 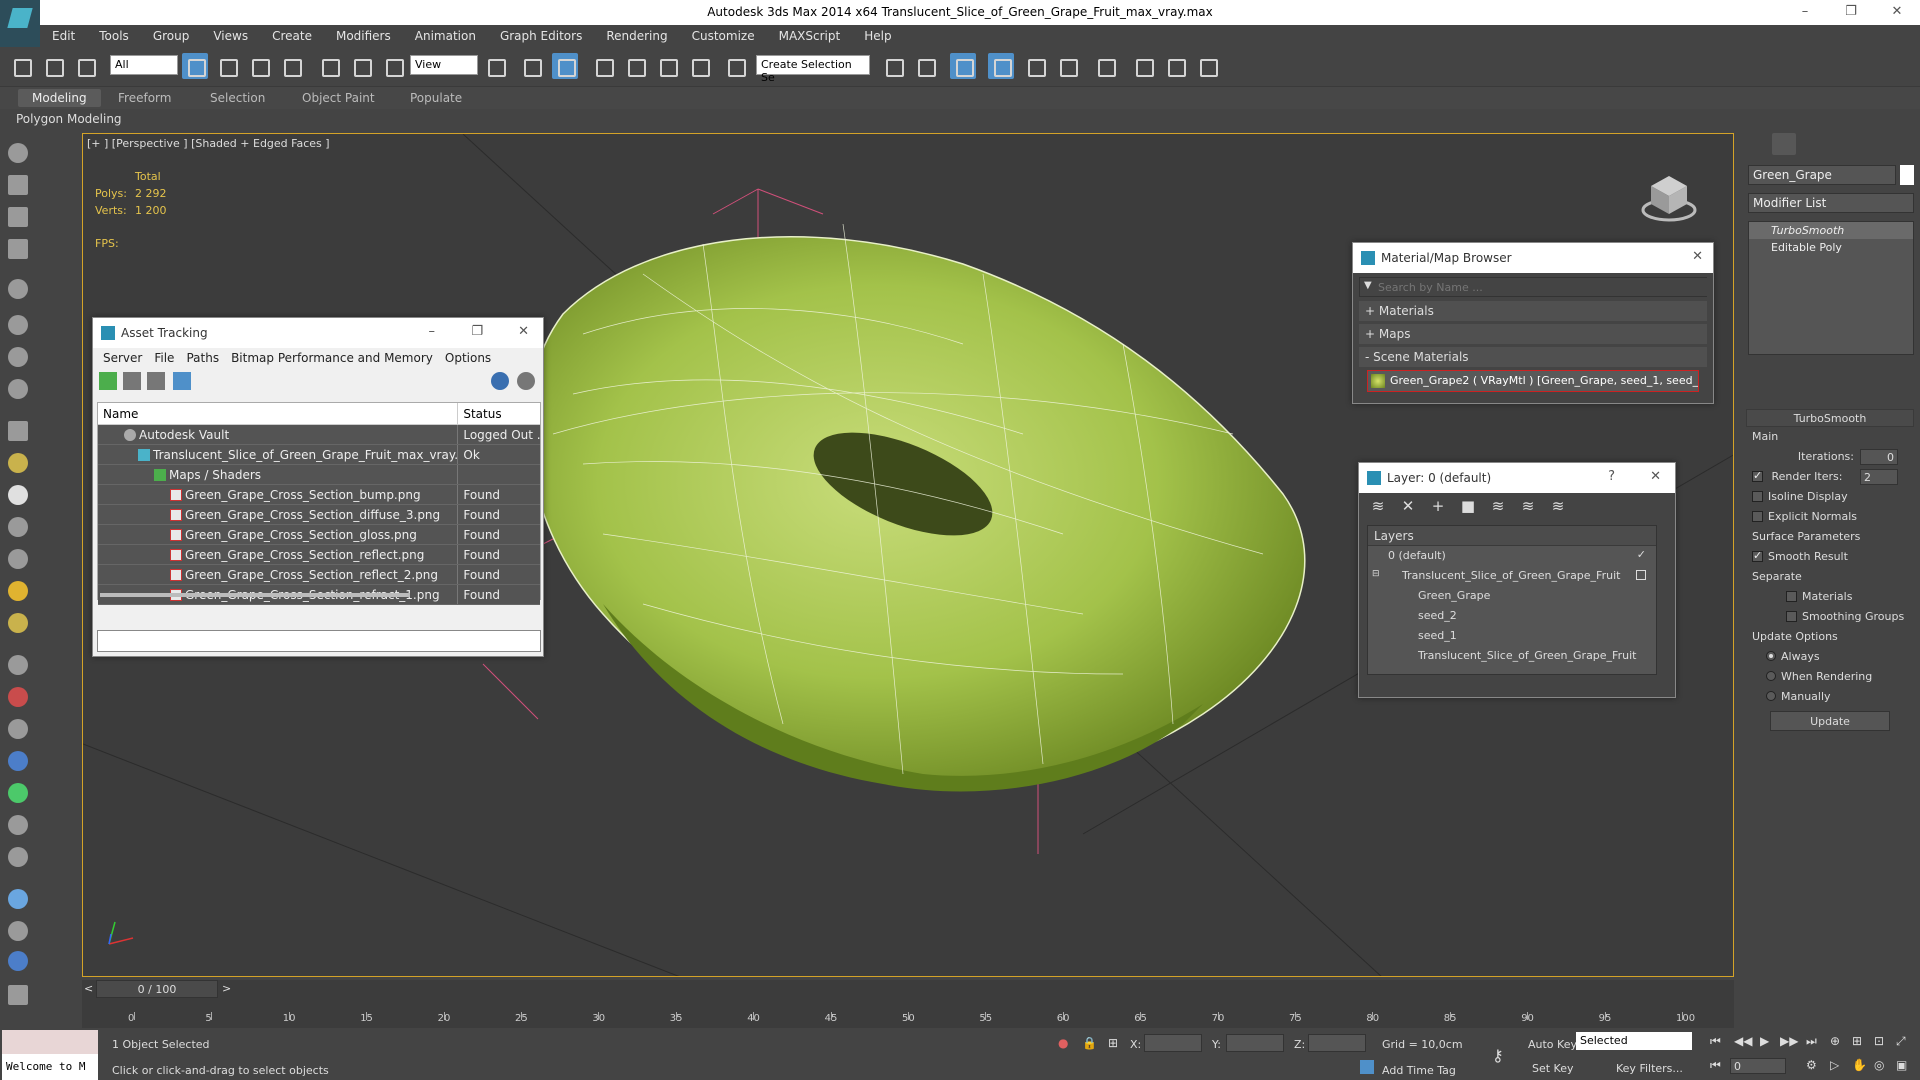 I want to click on curve-editor-icon, so click(x=1035, y=66).